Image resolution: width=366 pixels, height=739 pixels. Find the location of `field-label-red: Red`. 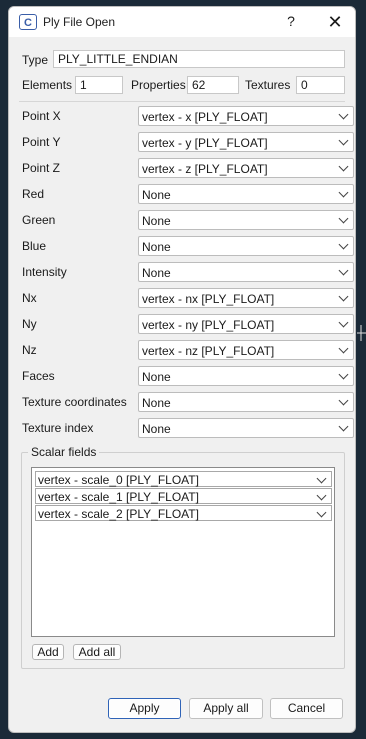

field-label-red: Red is located at coordinates (33, 194).